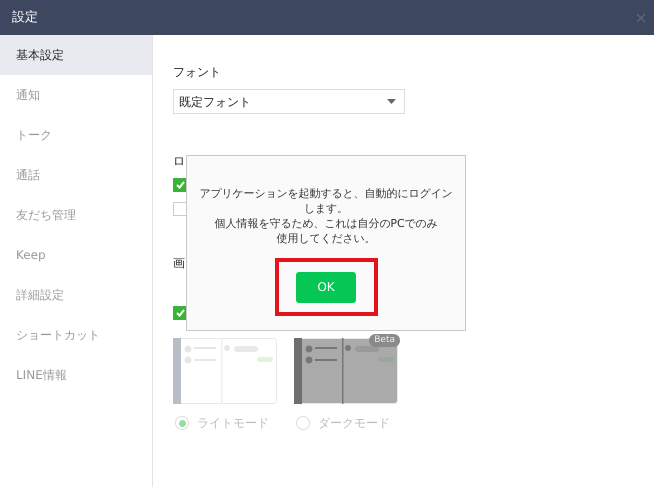 This screenshot has width=654, height=487. Describe the element at coordinates (354, 423) in the screenshot. I see `radio-label: ダークモード` at that location.